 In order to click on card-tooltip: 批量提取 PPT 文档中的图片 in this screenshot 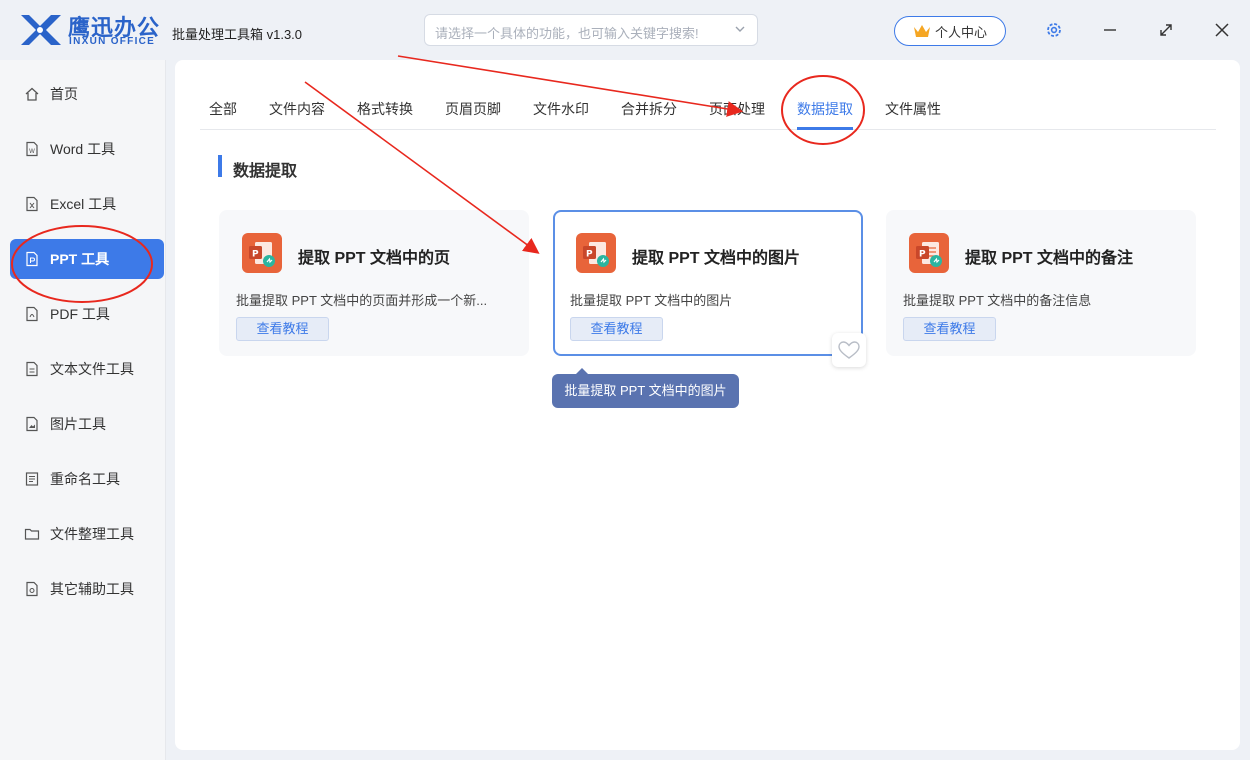, I will do `click(645, 388)`.